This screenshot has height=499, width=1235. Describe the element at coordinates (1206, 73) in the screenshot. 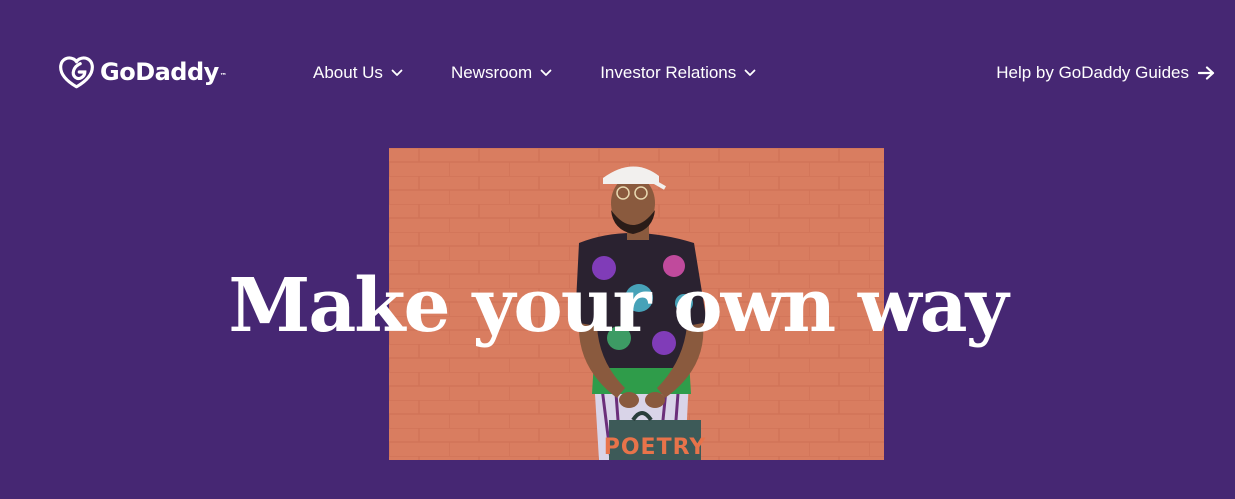

I see `arrow-right-icon` at that location.